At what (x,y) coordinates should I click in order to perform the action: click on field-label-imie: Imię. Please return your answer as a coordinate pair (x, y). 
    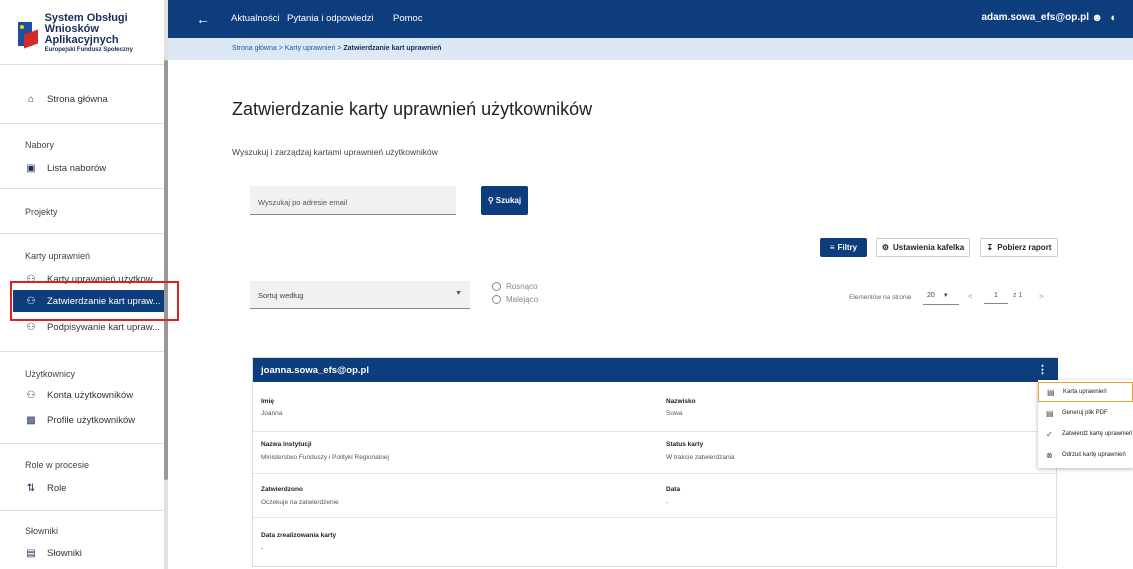
    Looking at the image, I should click on (268, 401).